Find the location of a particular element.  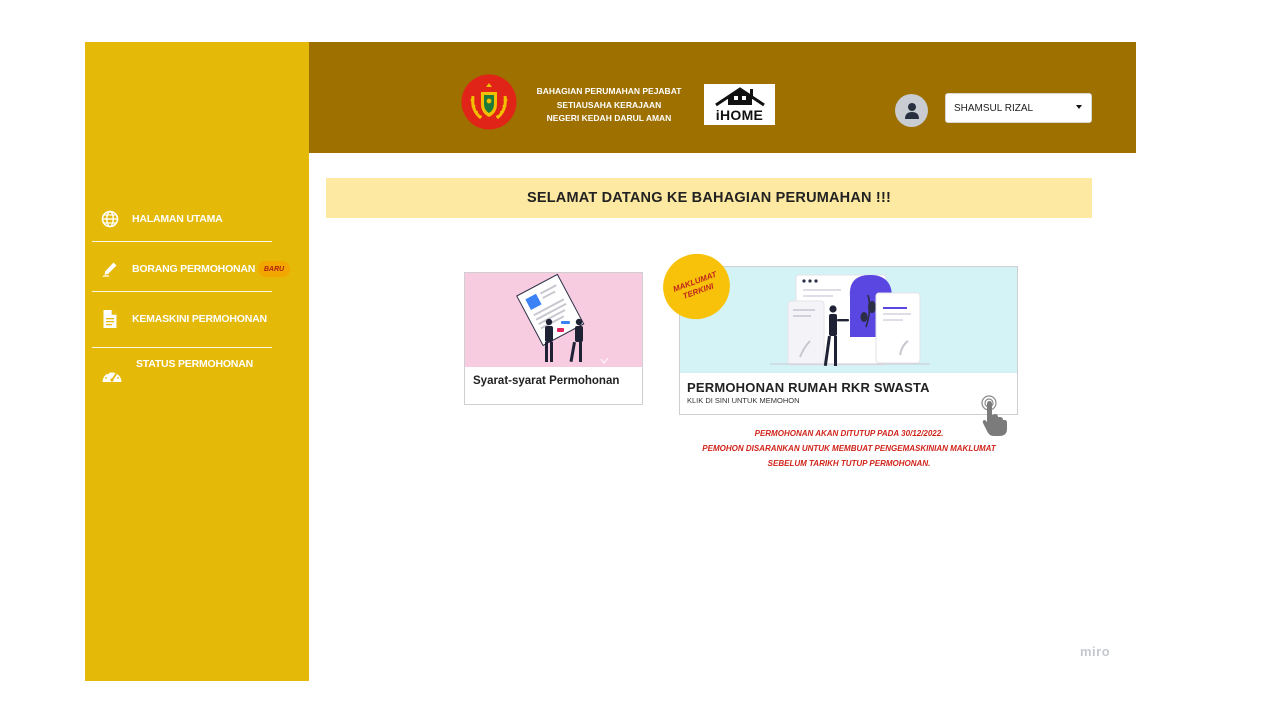

org-title-line: SETIAUSAHA KERAJAAN is located at coordinates (609, 104).